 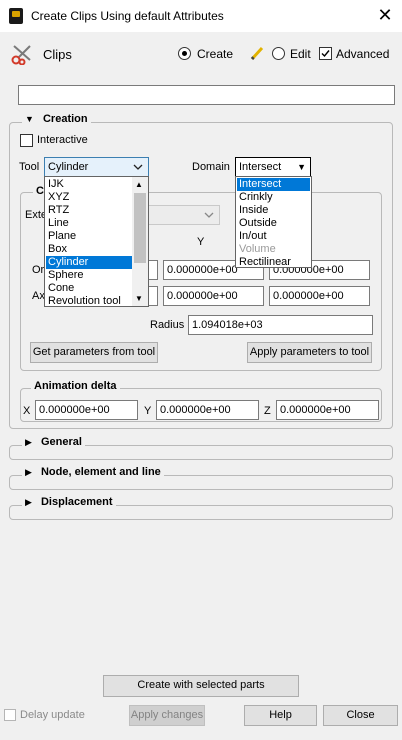 What do you see at coordinates (201, 242) in the screenshot?
I see `column-header-y: Y` at bounding box center [201, 242].